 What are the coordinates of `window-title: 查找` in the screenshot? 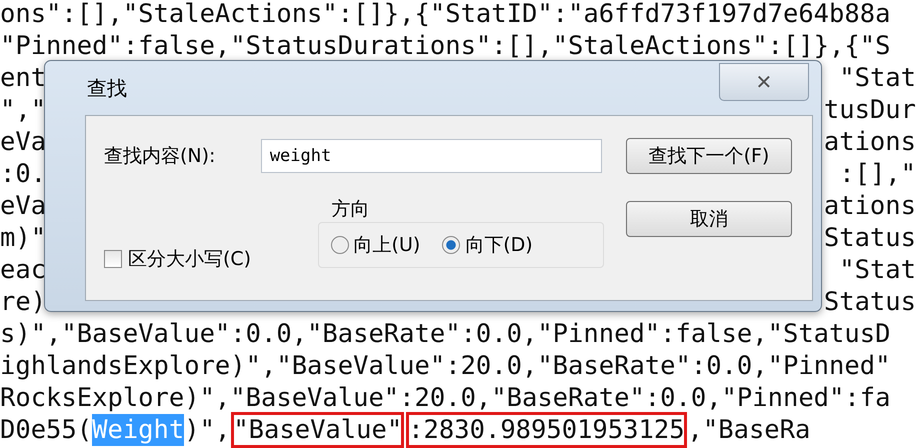 It's located at (107, 88).